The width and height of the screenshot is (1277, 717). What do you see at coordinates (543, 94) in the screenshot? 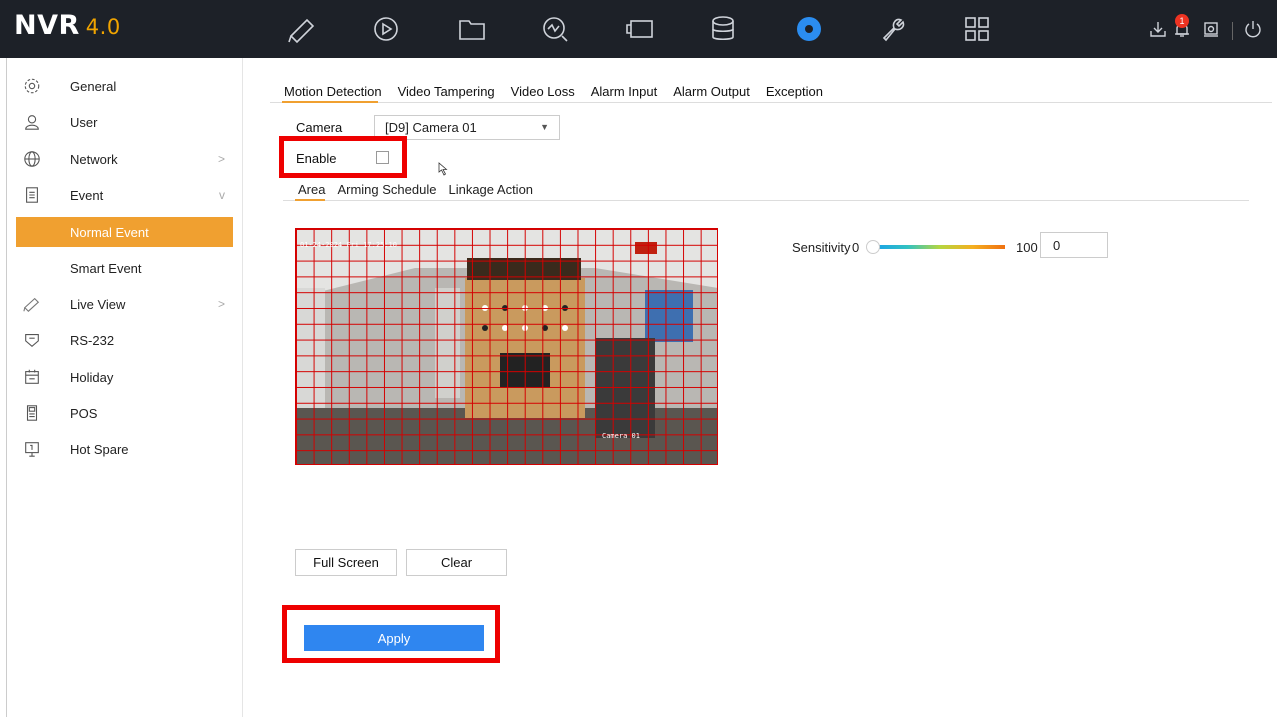
I see `tab-video-loss: Video Loss` at bounding box center [543, 94].